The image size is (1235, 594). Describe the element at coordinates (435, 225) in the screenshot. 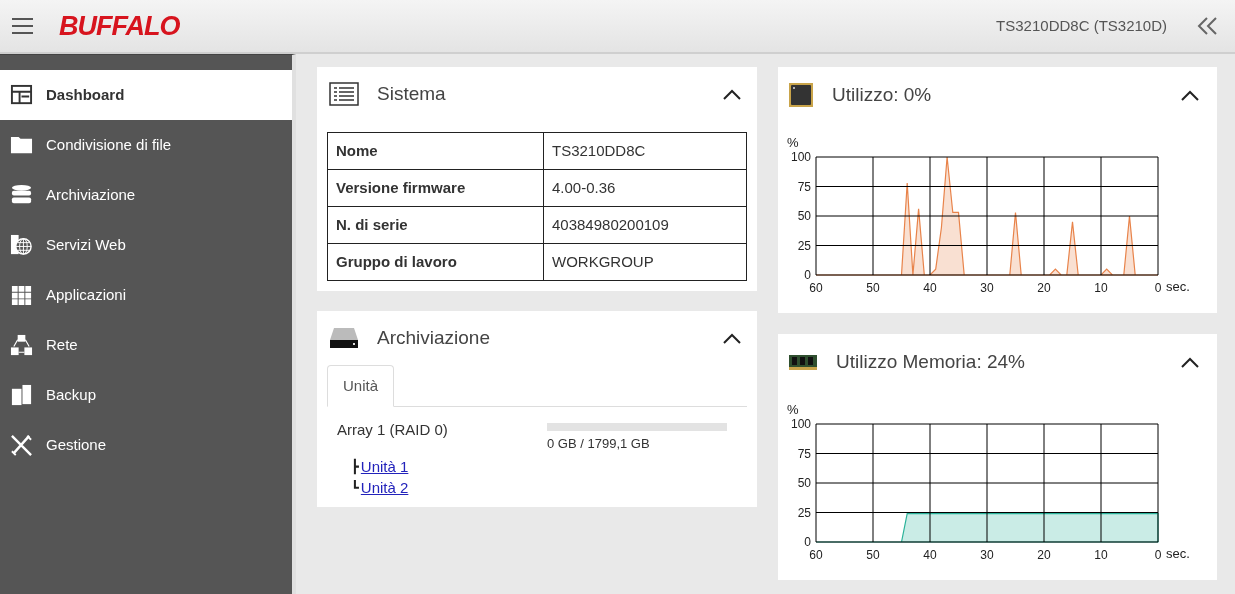

I see `table-cell: N. di serie` at that location.